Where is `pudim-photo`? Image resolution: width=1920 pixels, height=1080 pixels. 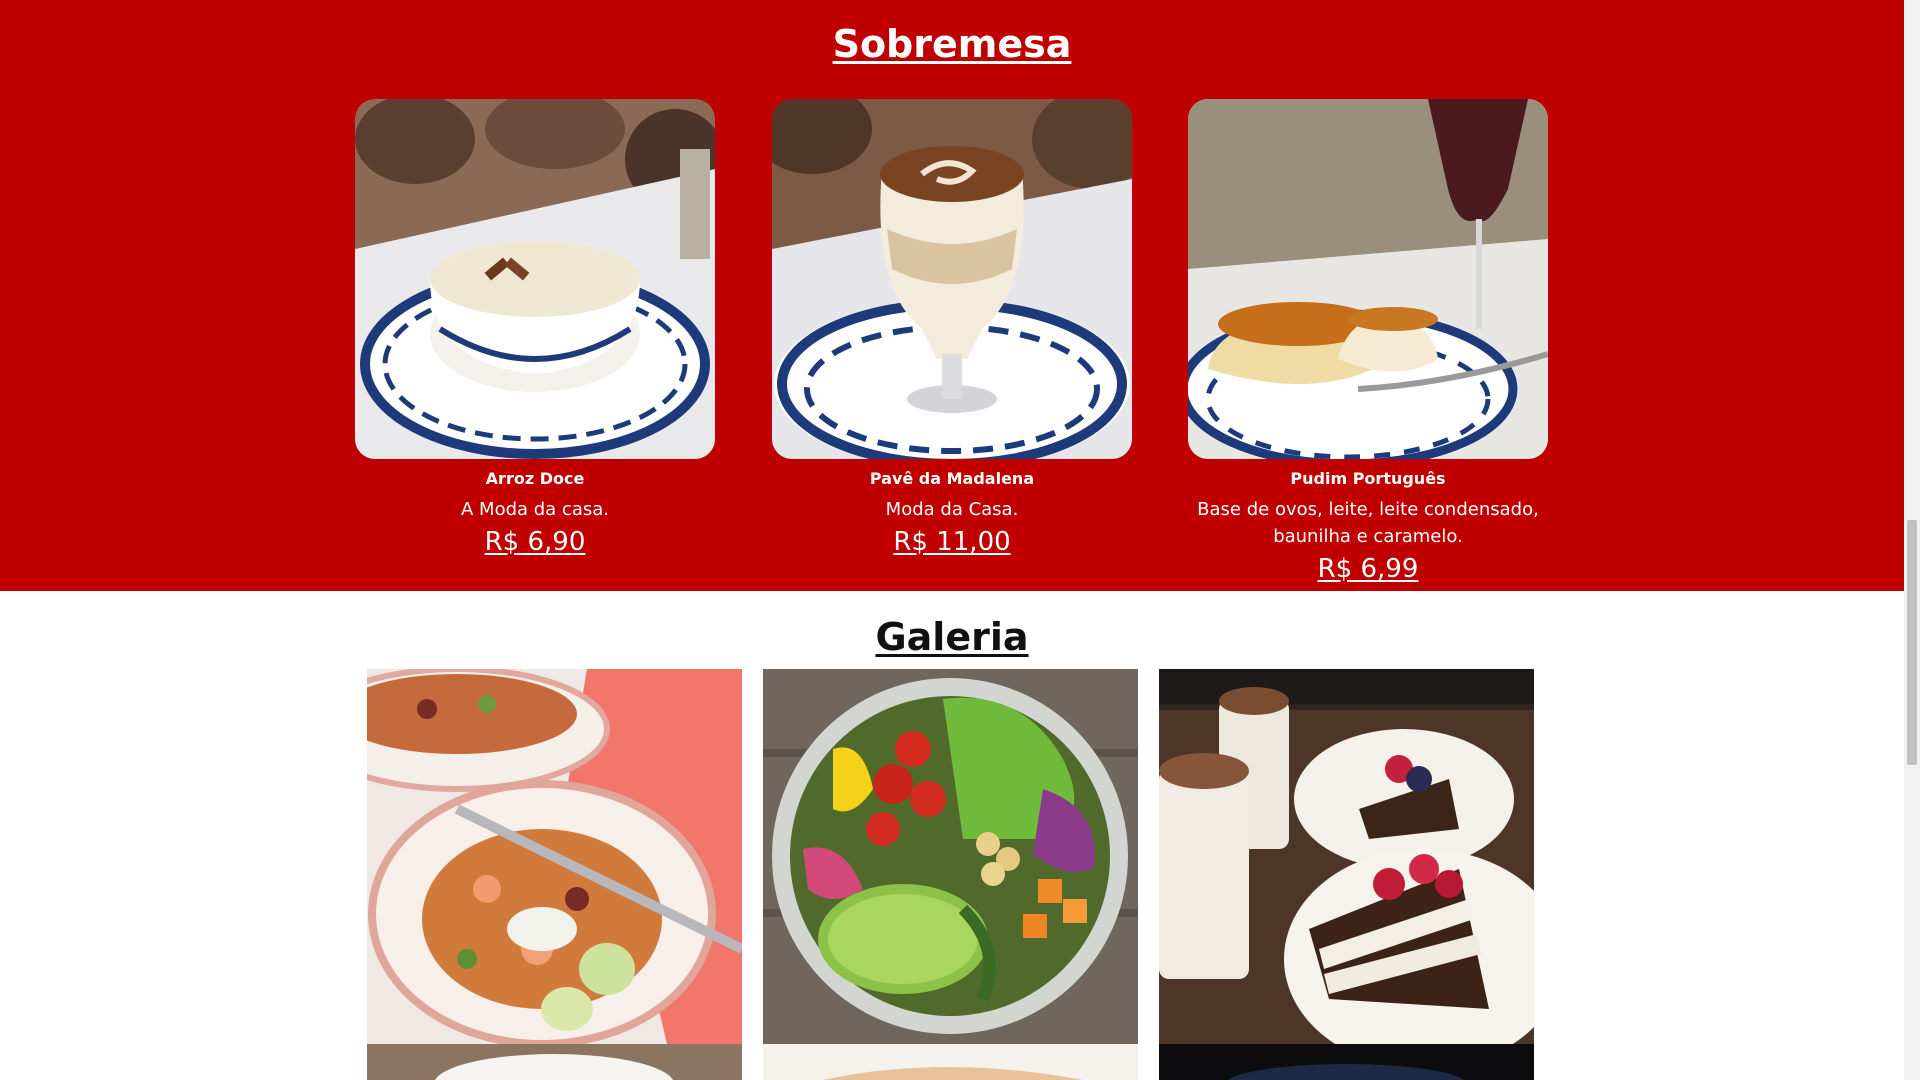 pudim-photo is located at coordinates (1368, 279).